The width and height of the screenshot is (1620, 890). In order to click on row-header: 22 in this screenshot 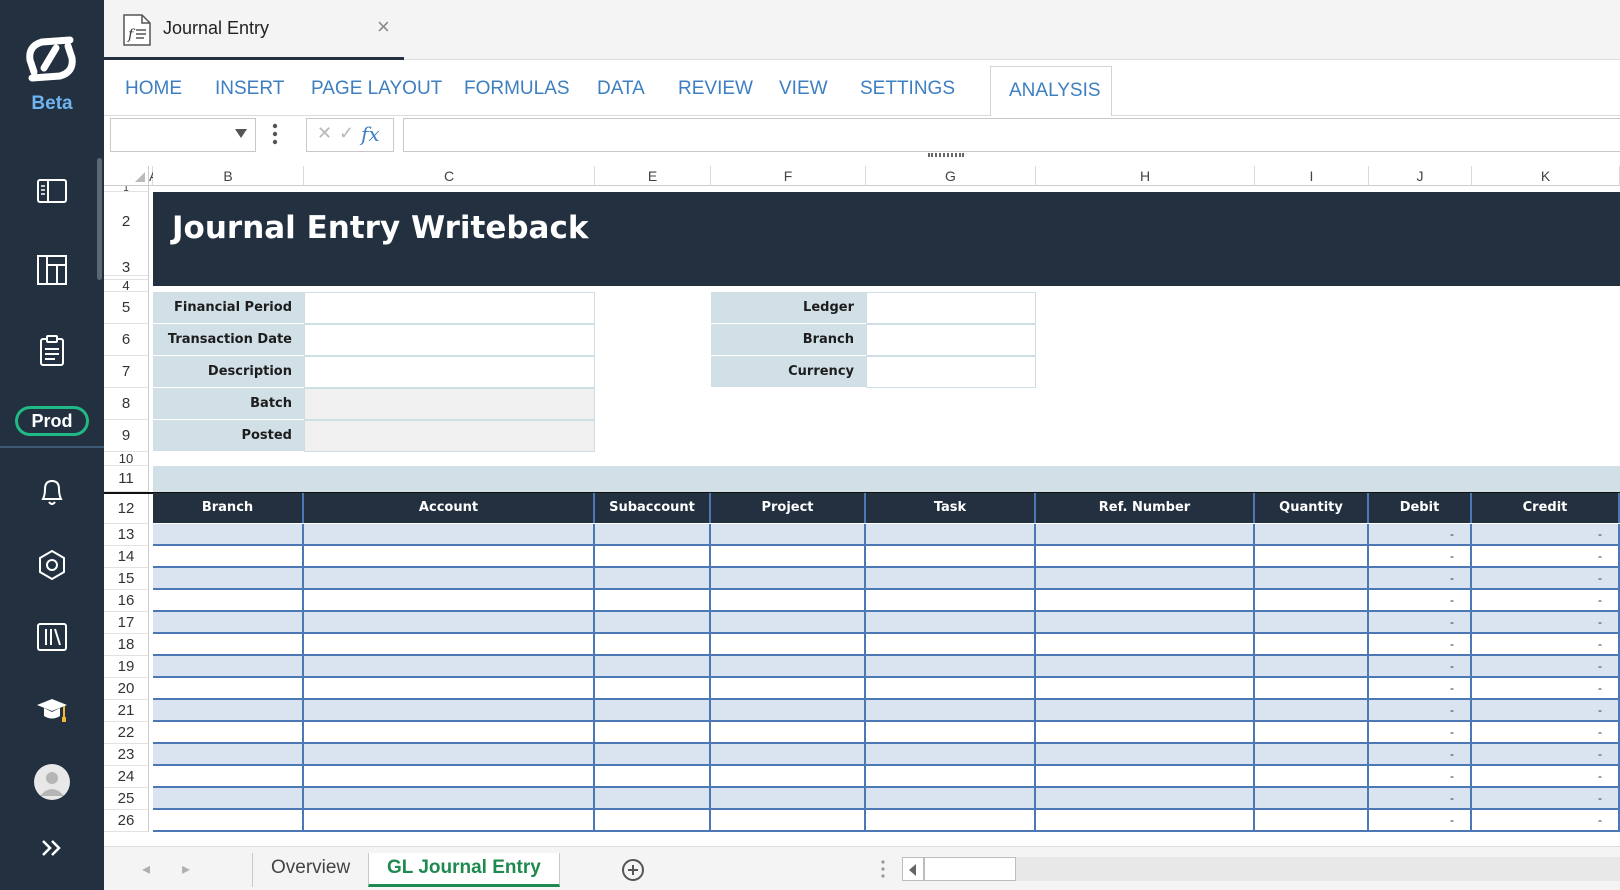, I will do `click(126, 733)`.